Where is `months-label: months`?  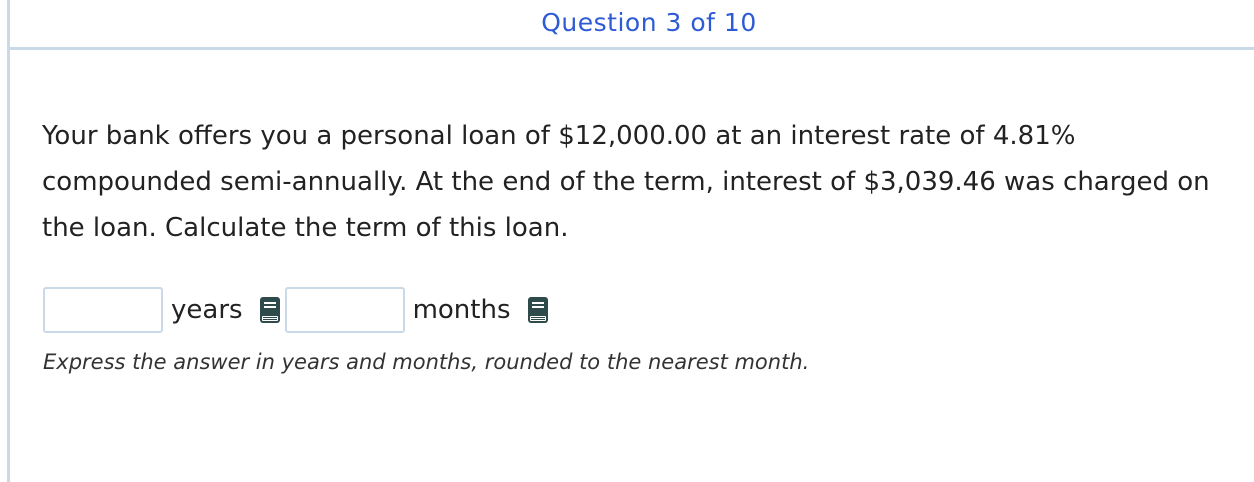 months-label: months is located at coordinates (461, 310).